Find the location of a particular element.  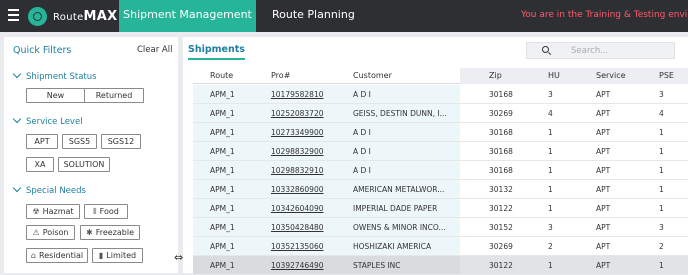

snowflake-icon: ✱ is located at coordinates (89, 232).